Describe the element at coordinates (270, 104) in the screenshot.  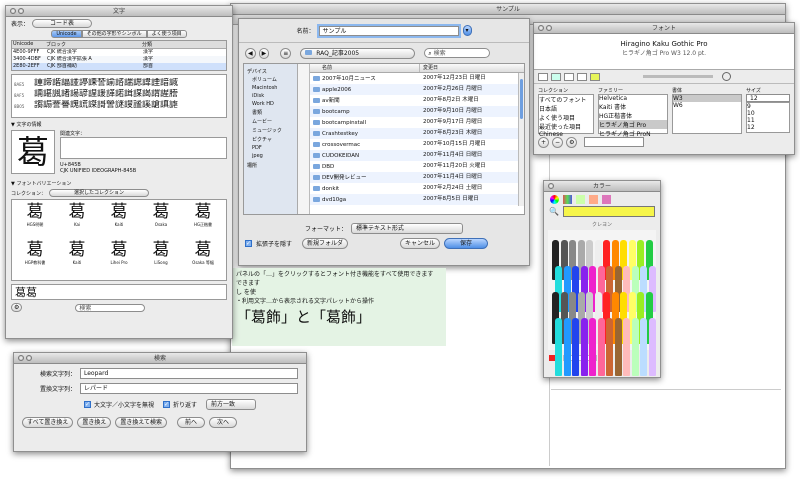
I see `sidebar-item: Work HD` at that location.